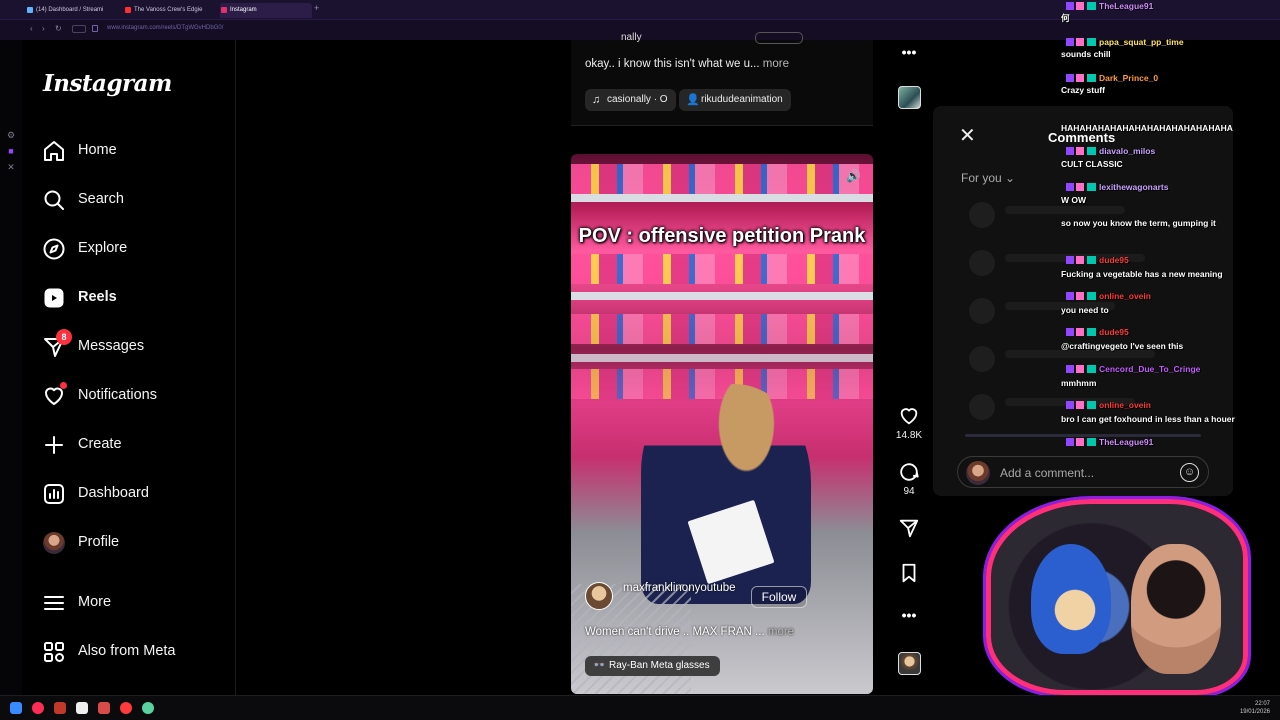  I want to click on shelf, so click(722, 198).